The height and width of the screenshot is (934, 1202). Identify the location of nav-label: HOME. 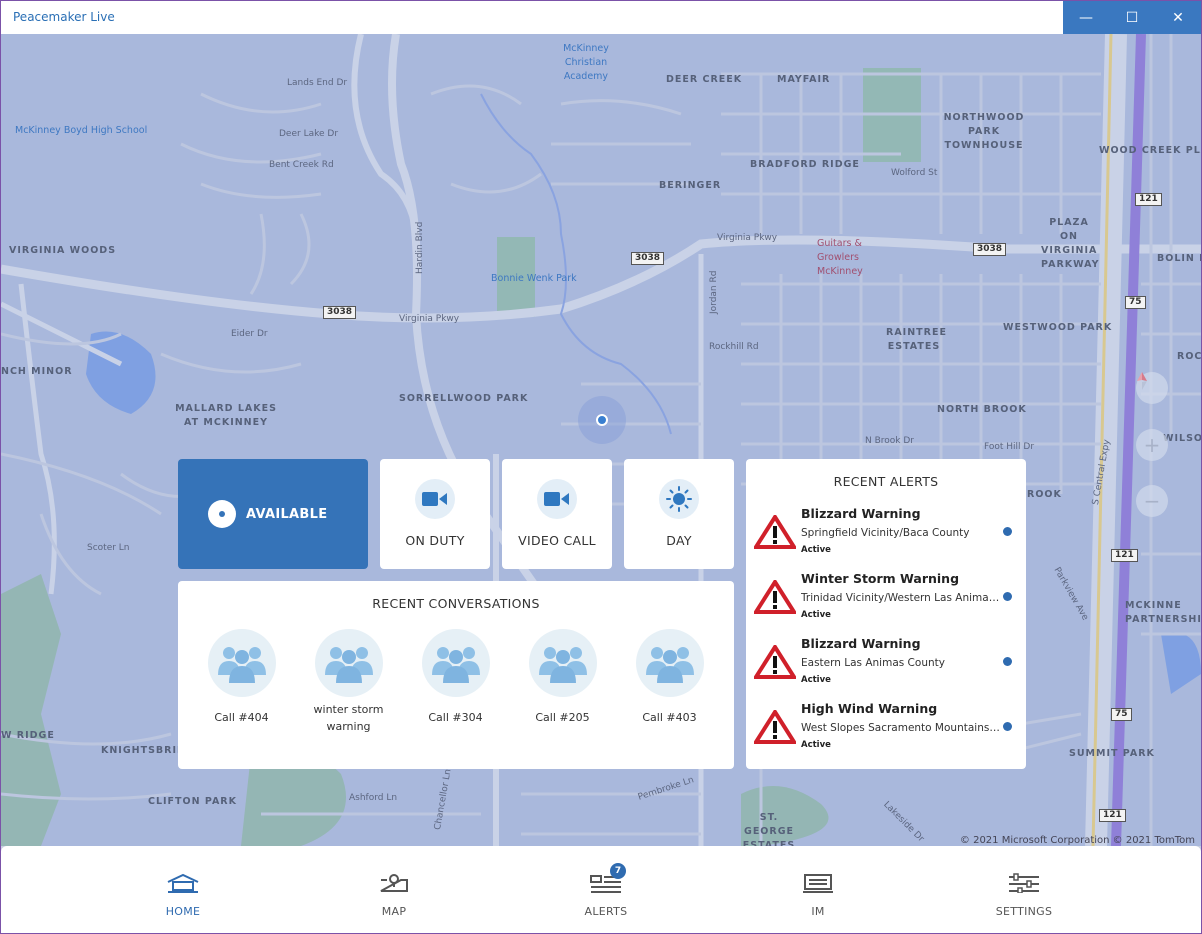
(183, 911).